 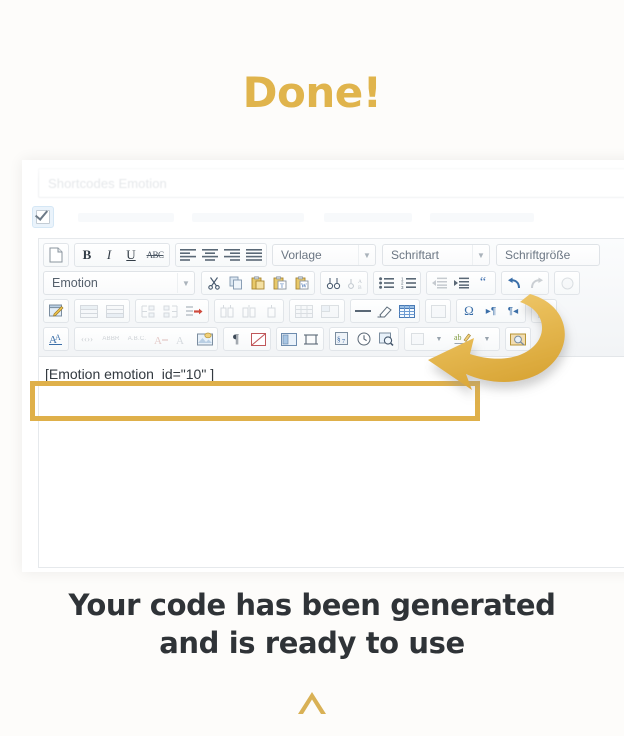 What do you see at coordinates (43, 217) in the screenshot?
I see `enable-checkbox` at bounding box center [43, 217].